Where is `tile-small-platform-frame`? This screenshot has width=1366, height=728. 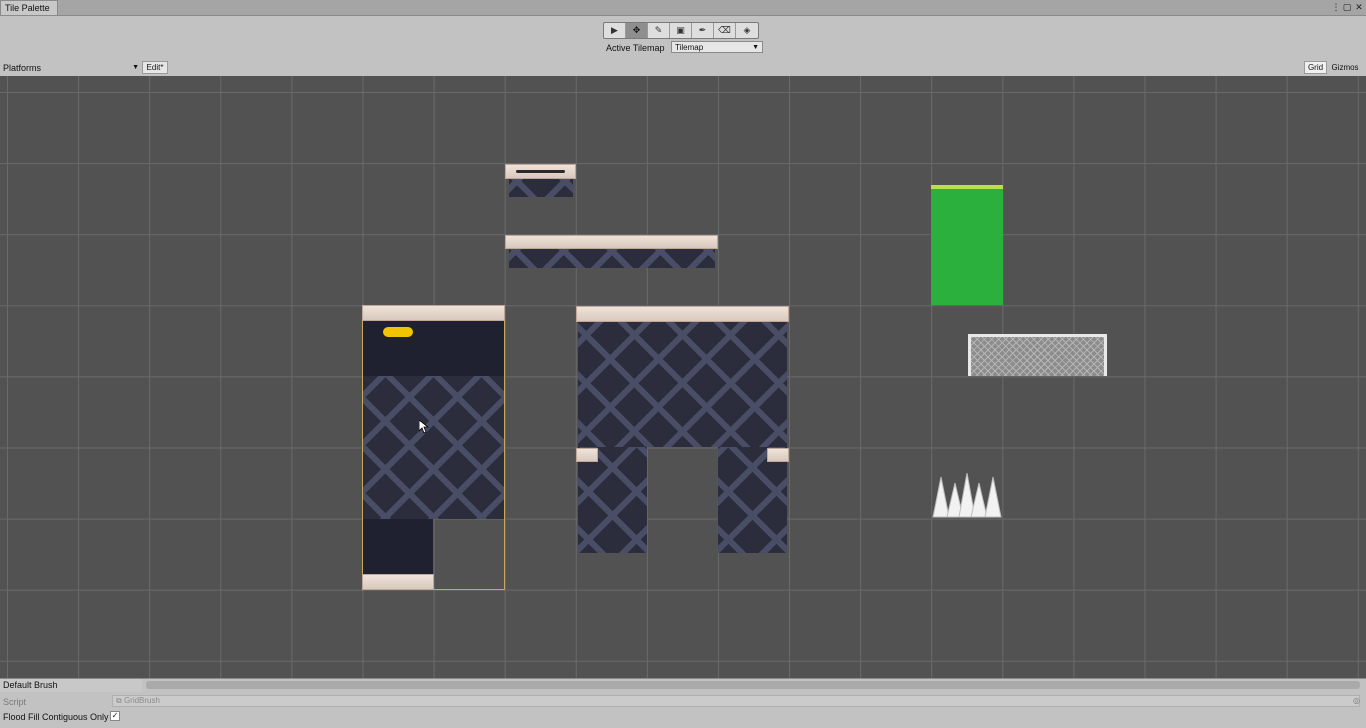
tile-small-platform-frame is located at coordinates (541, 188).